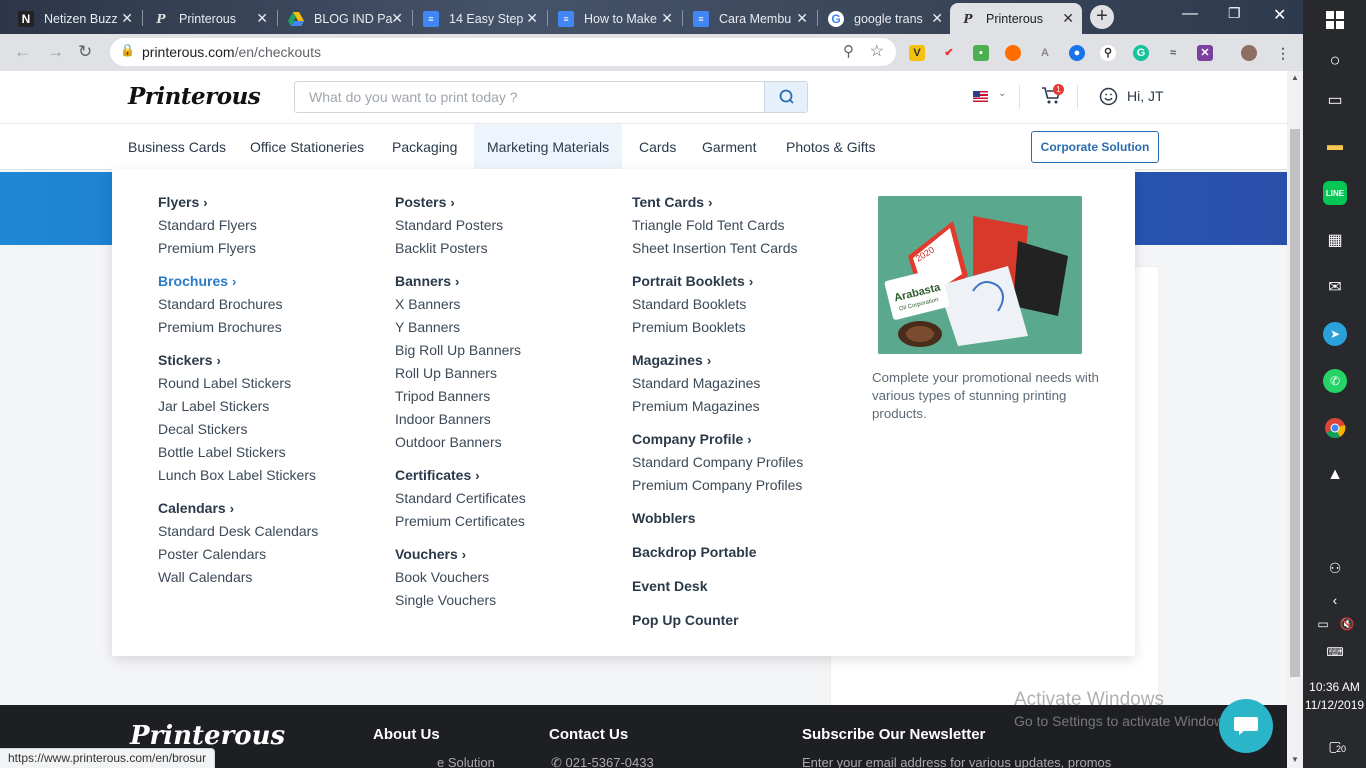  I want to click on menu-item: Standard Desk Calendars, so click(238, 531).